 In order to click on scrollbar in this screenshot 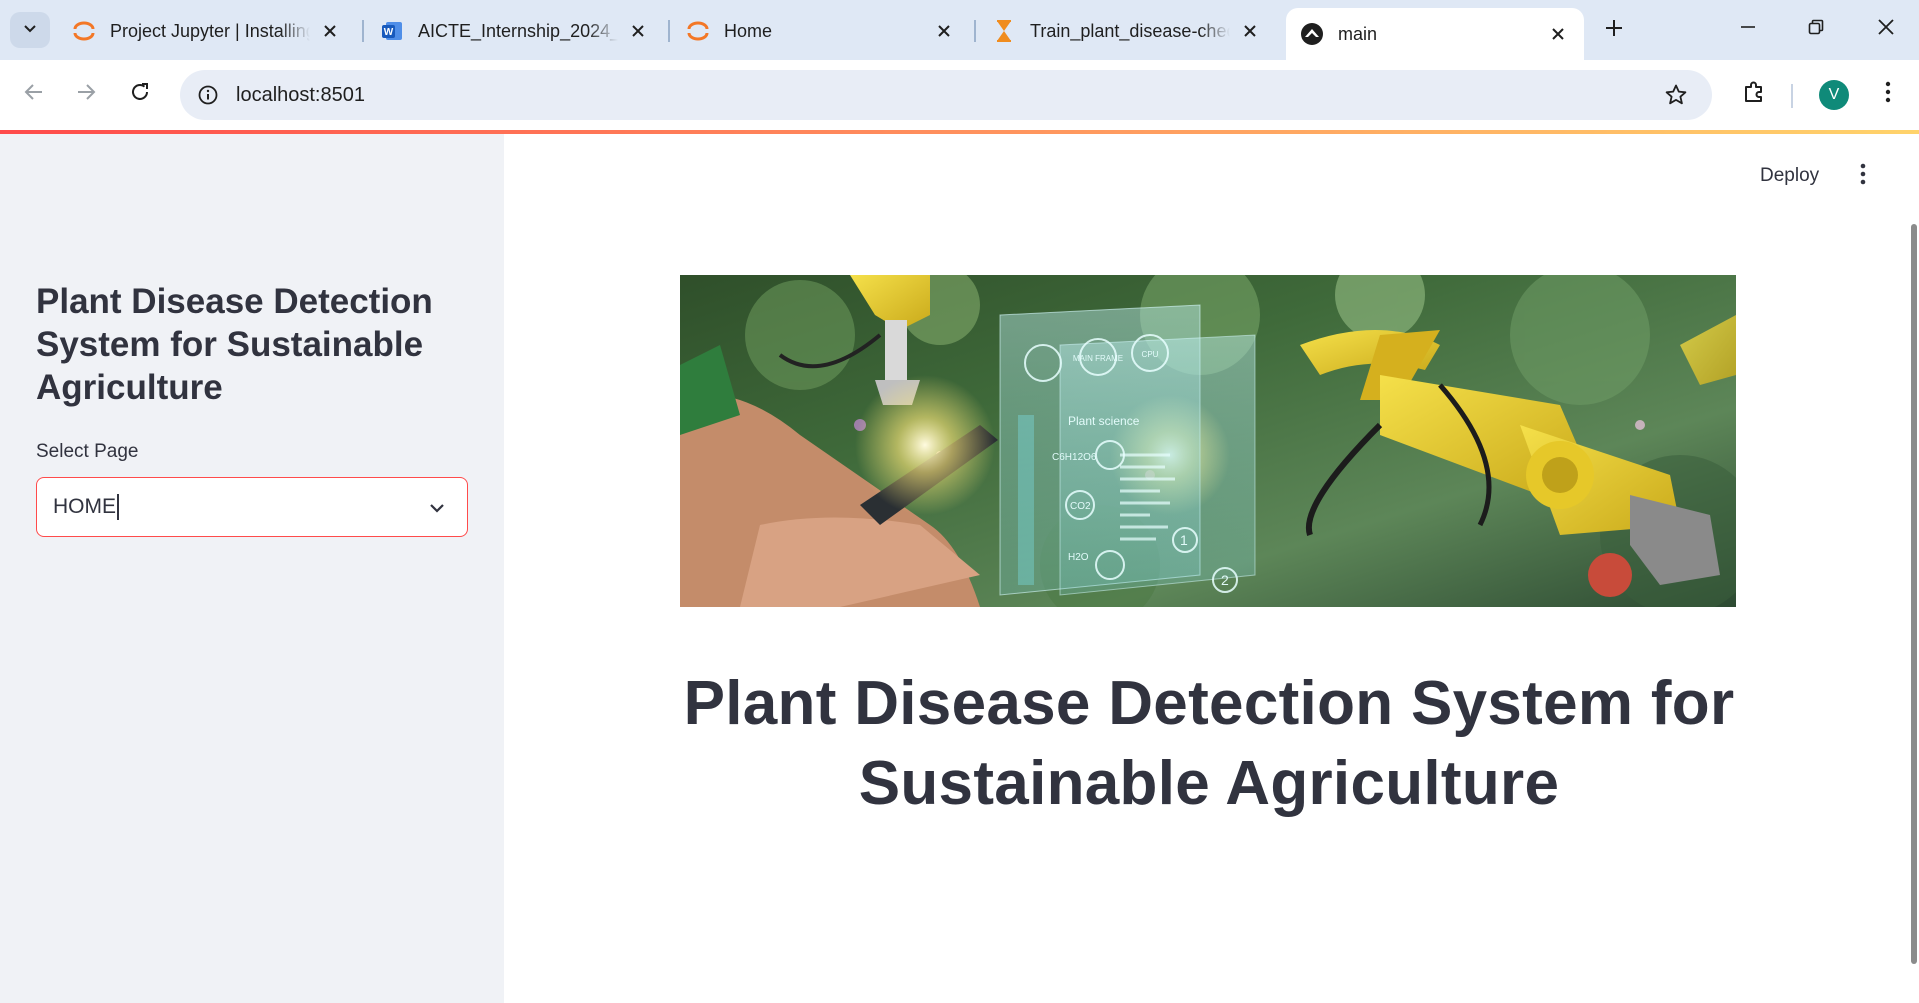, I will do `click(1914, 594)`.